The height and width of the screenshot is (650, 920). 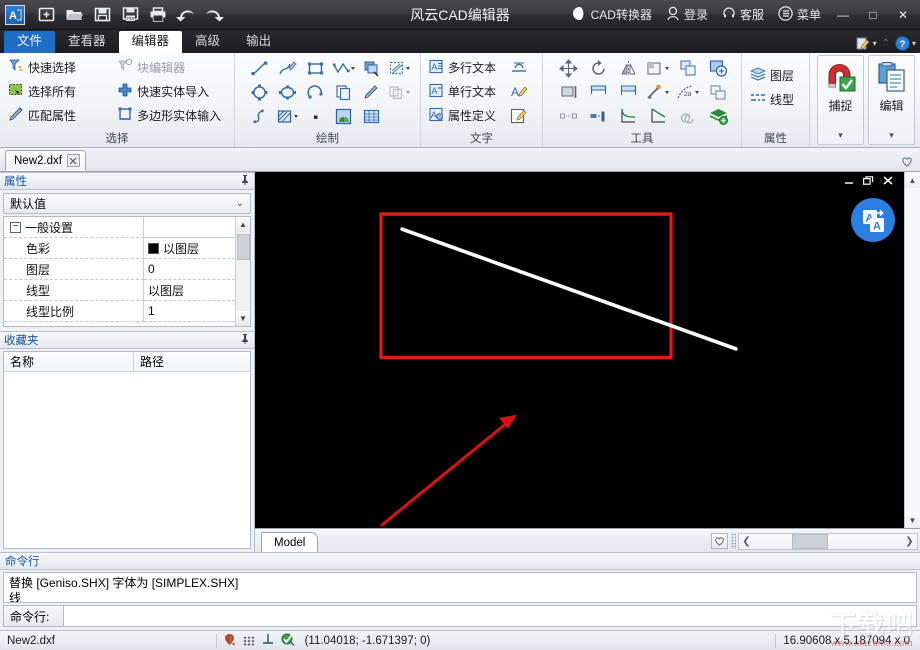 I want to click on undo-icon, so click(x=186, y=15).